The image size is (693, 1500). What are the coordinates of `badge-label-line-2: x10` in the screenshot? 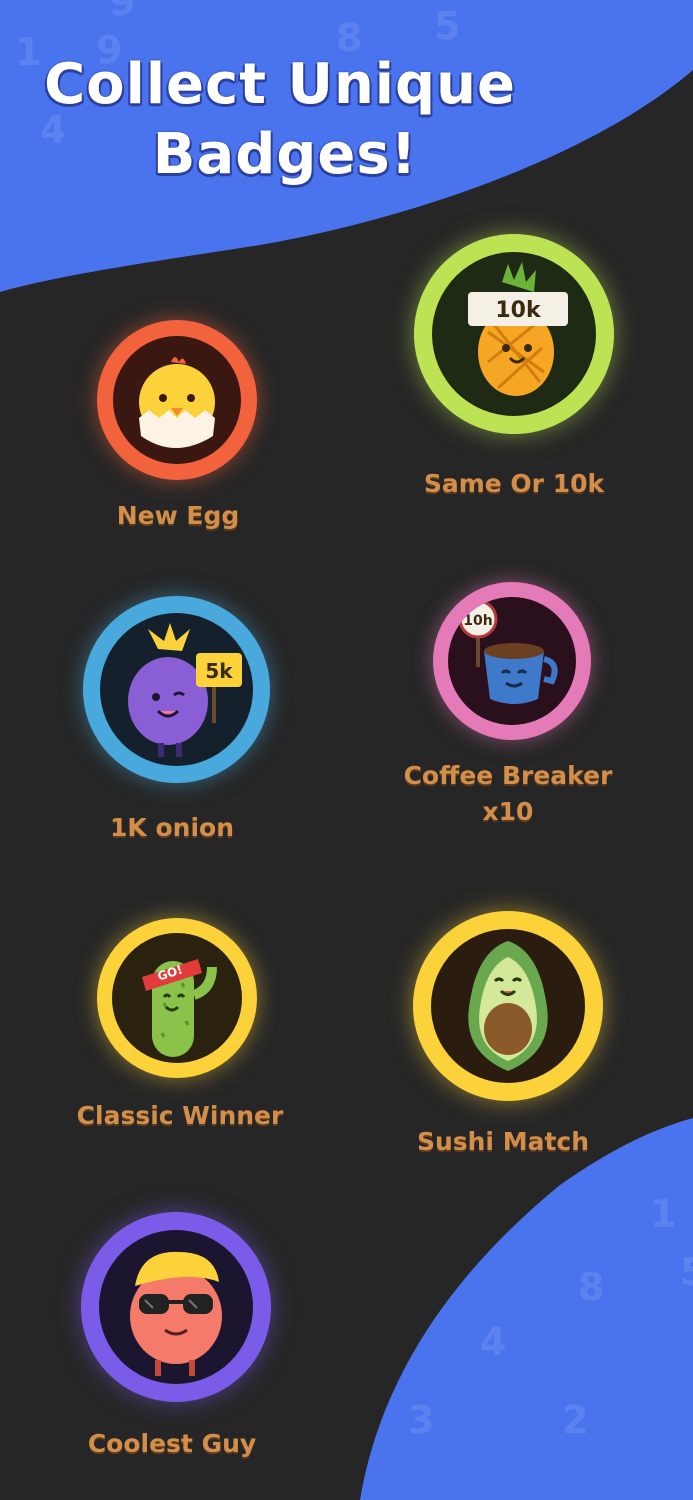 It's located at (508, 811).